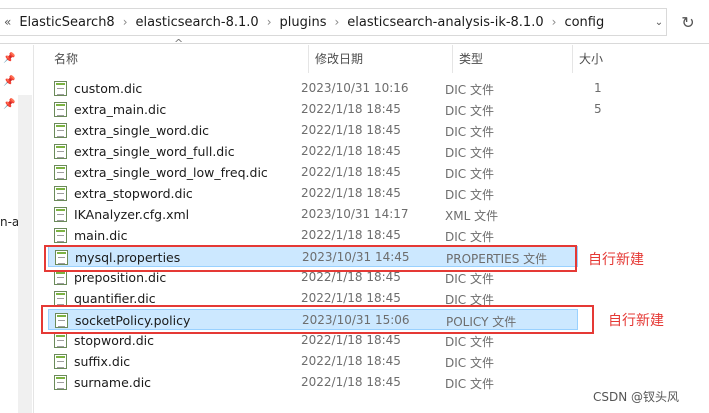 The width and height of the screenshot is (709, 413). Describe the element at coordinates (171, 172) in the screenshot. I see `file-name: extra_single_word_low_freq.dic` at that location.